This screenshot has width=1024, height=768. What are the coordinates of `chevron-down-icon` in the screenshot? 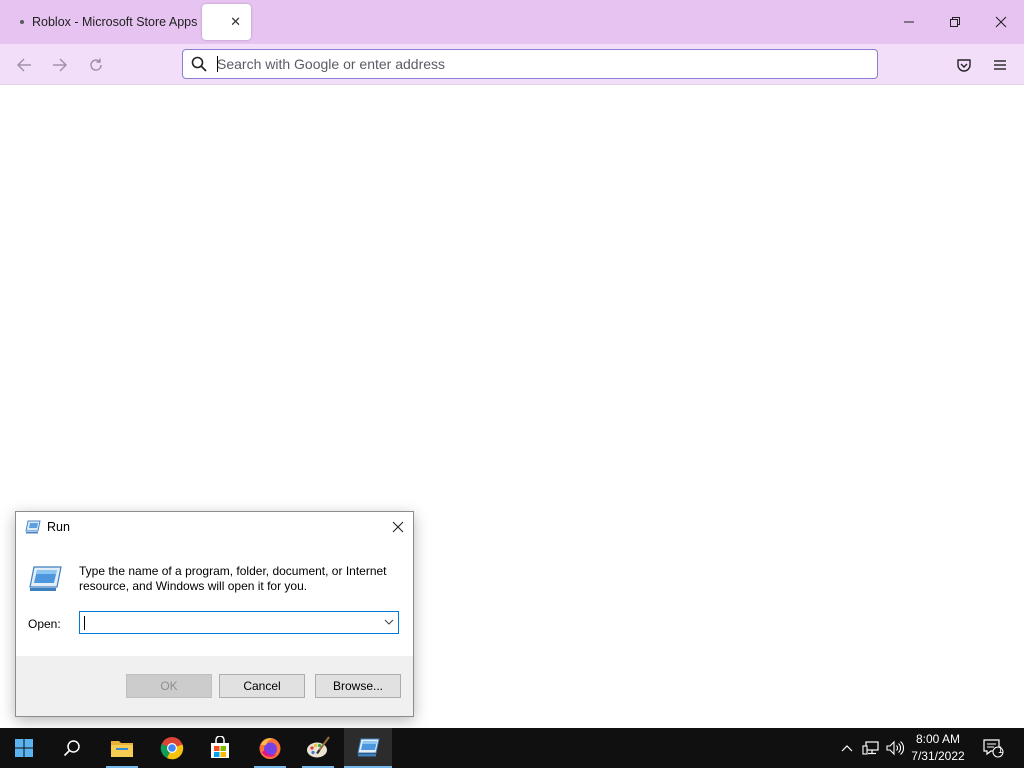 It's located at (389, 622).